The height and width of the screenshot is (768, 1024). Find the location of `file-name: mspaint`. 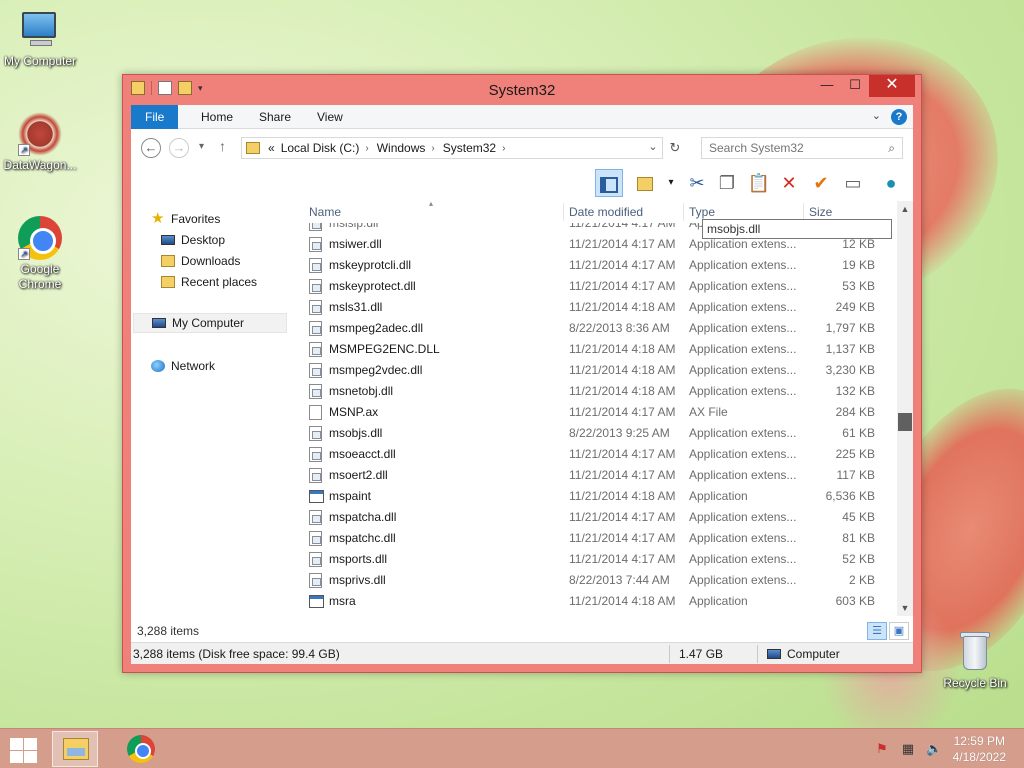

file-name: mspaint is located at coordinates (350, 496).